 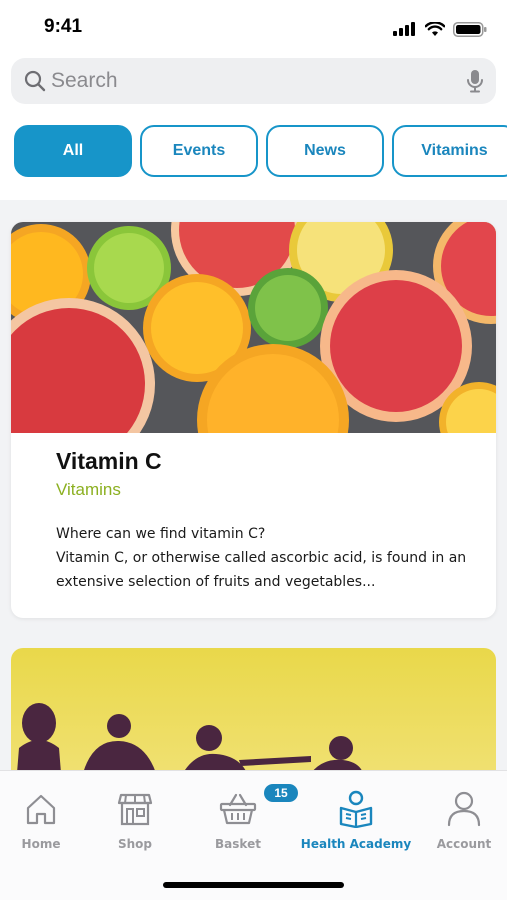 I want to click on search-icon, so click(x=35, y=81).